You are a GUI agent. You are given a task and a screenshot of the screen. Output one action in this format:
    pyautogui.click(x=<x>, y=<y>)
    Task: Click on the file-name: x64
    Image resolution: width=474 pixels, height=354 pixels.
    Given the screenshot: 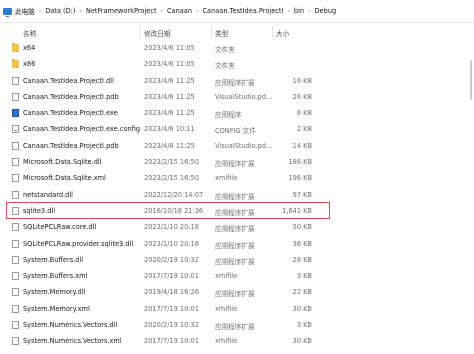 What is the action you would take?
    pyautogui.click(x=29, y=48)
    